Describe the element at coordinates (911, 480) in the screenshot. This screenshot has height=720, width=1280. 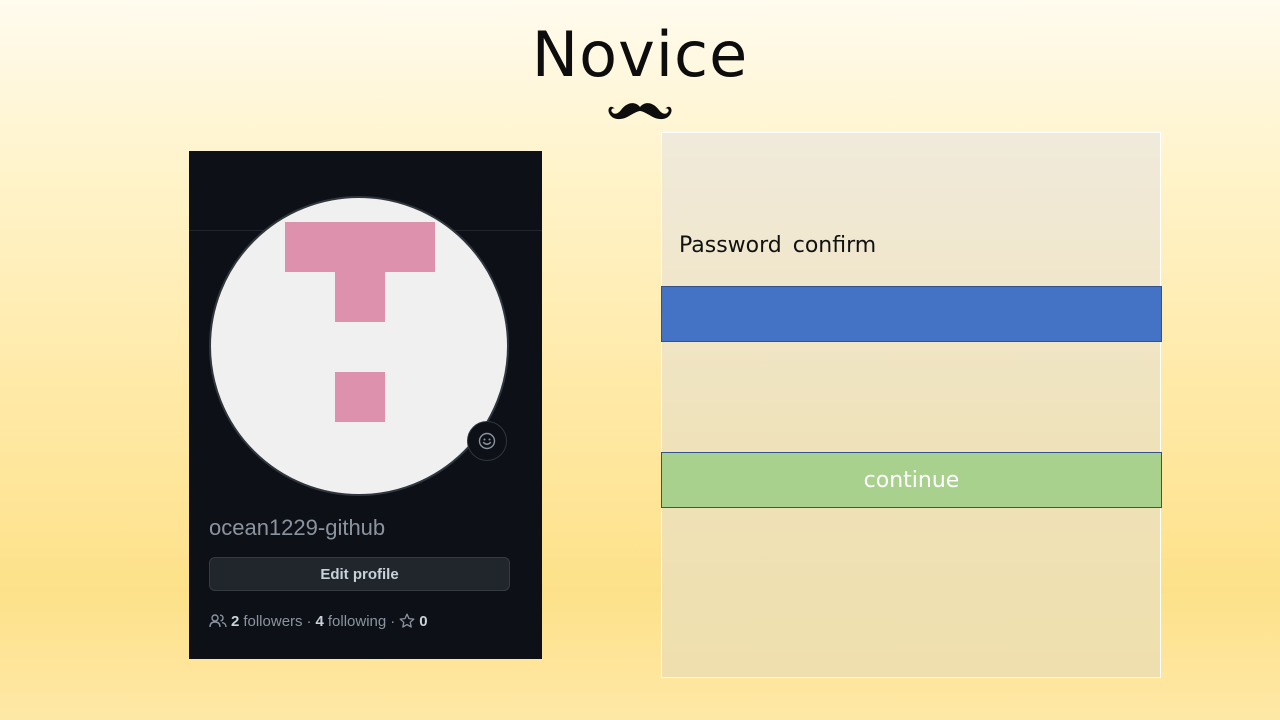
I see `continue-button: continue` at that location.